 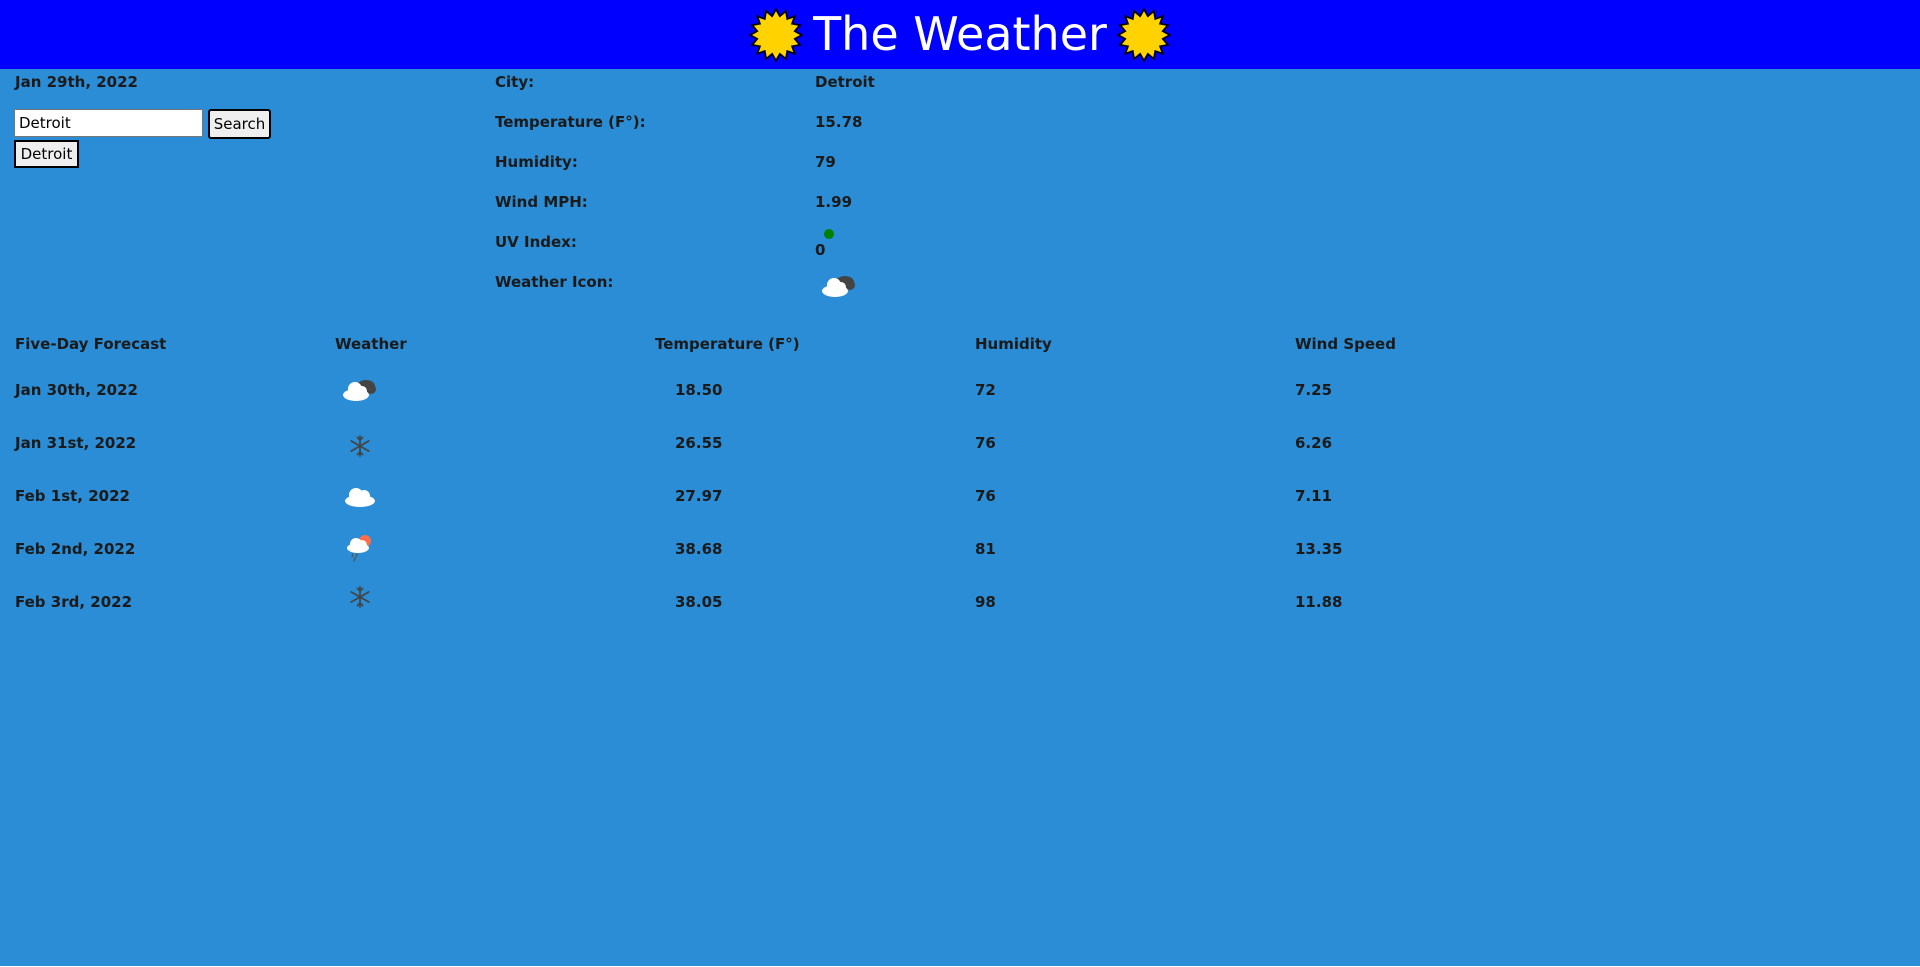 What do you see at coordinates (75, 549) in the screenshot?
I see `forecast-row-4-date: Feb 2nd, 2022` at bounding box center [75, 549].